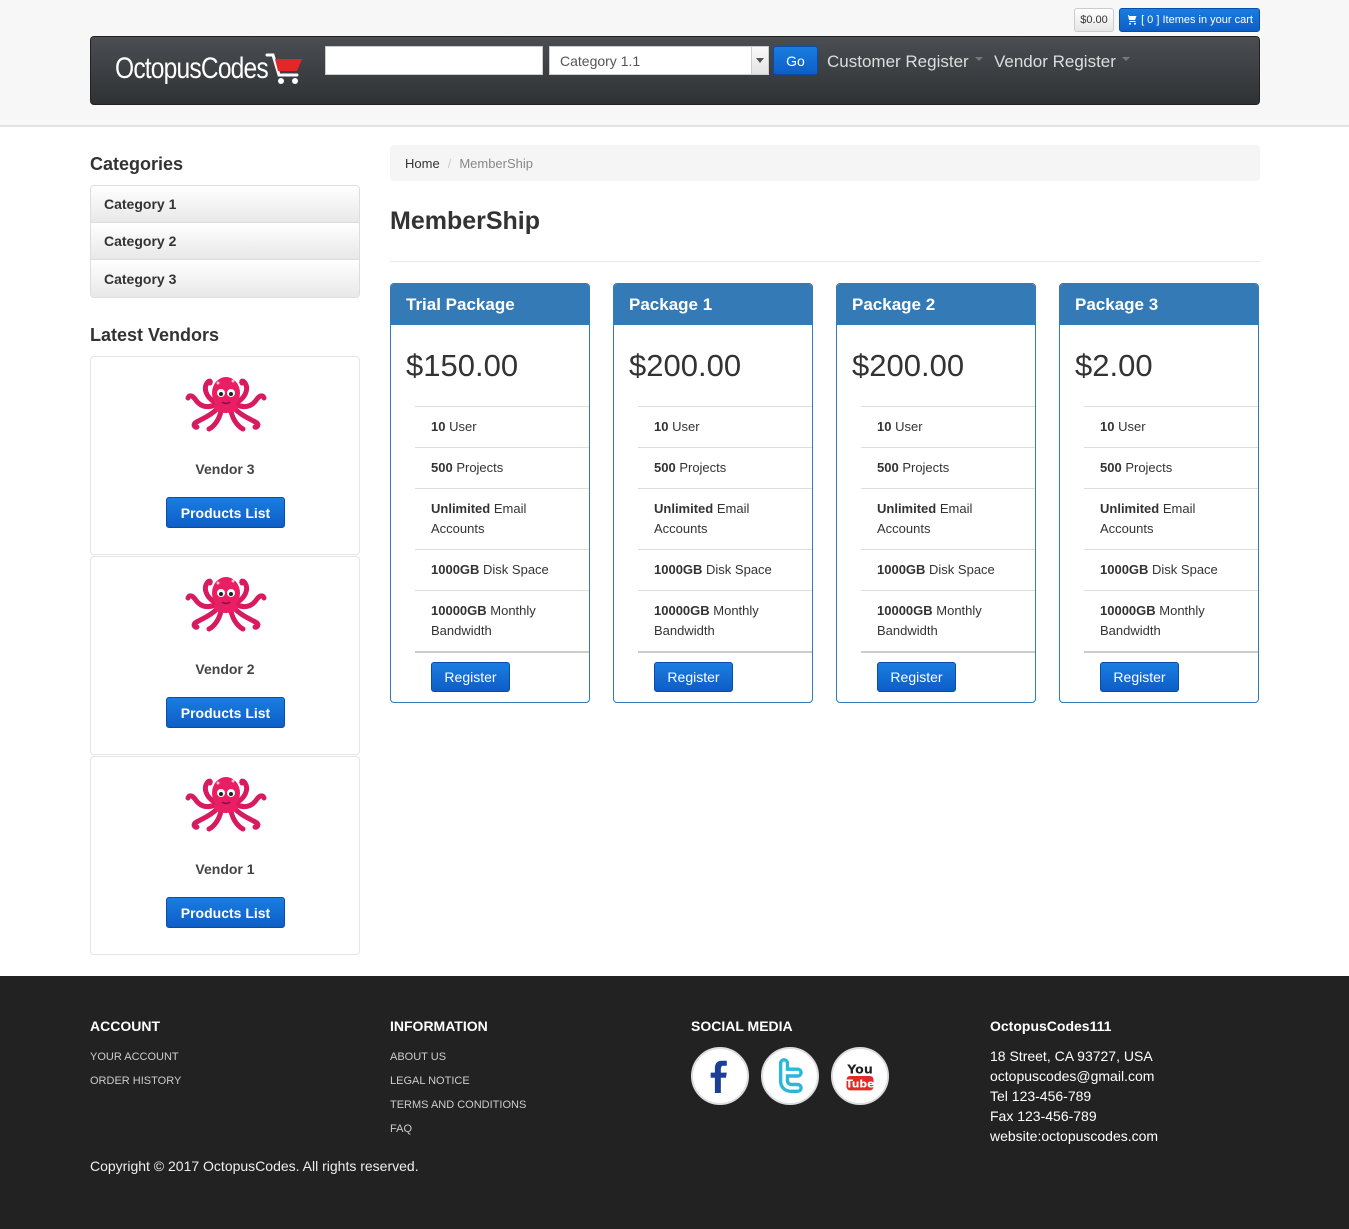  I want to click on category-list: Category 1 Category 2 Category 3, so click(225, 241).